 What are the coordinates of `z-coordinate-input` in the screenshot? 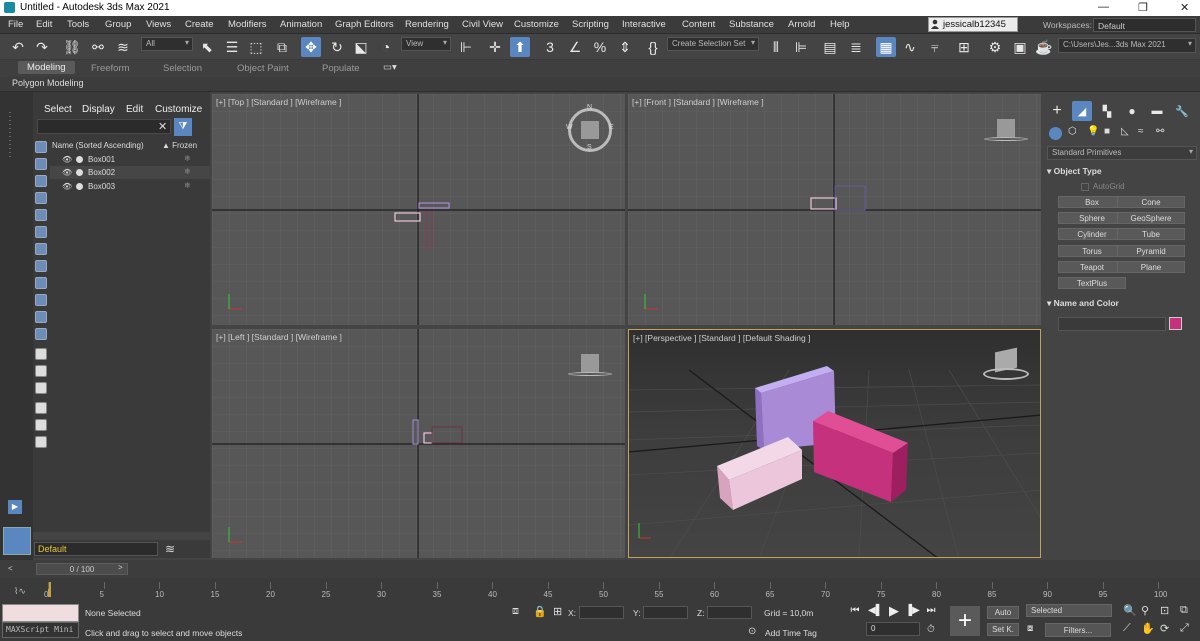 It's located at (729, 612).